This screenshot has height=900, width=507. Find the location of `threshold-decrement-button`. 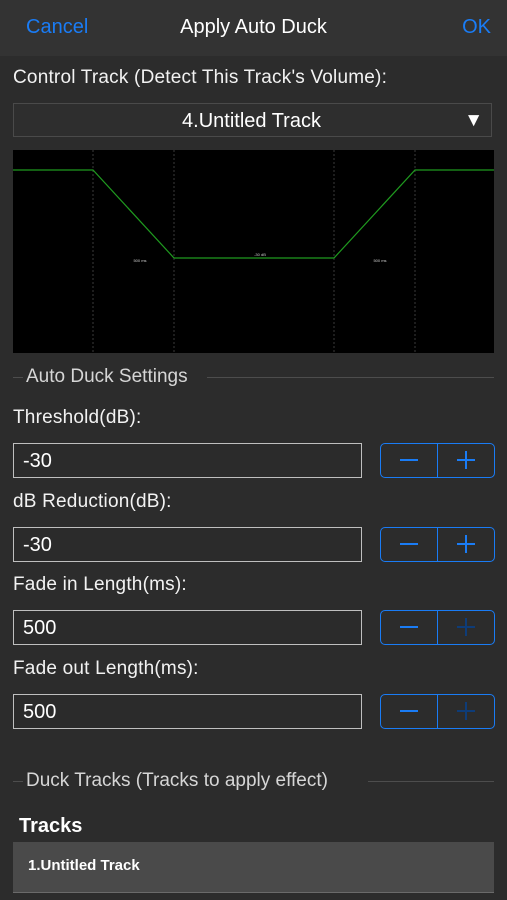

threshold-decrement-button is located at coordinates (409, 460).